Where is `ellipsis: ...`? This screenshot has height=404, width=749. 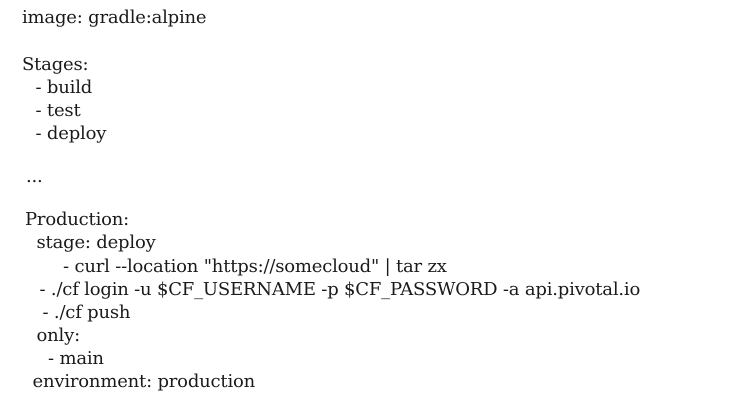 ellipsis: ... is located at coordinates (34, 176).